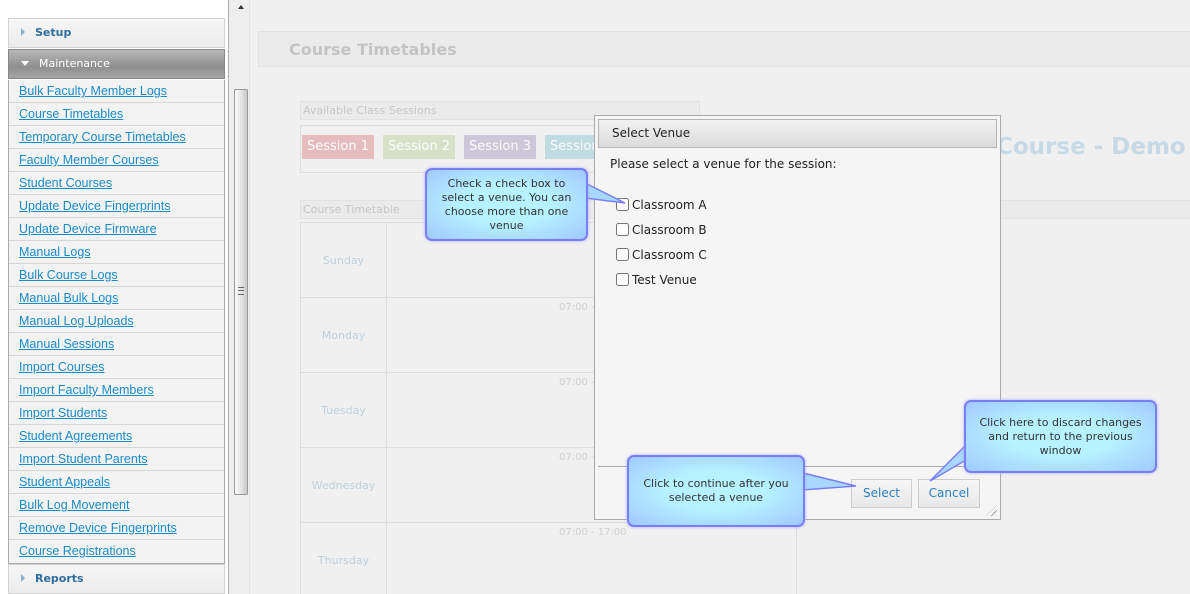 The image size is (1190, 594). Describe the element at coordinates (61, 367) in the screenshot. I see `sidebar-menu-link: Import Courses` at that location.